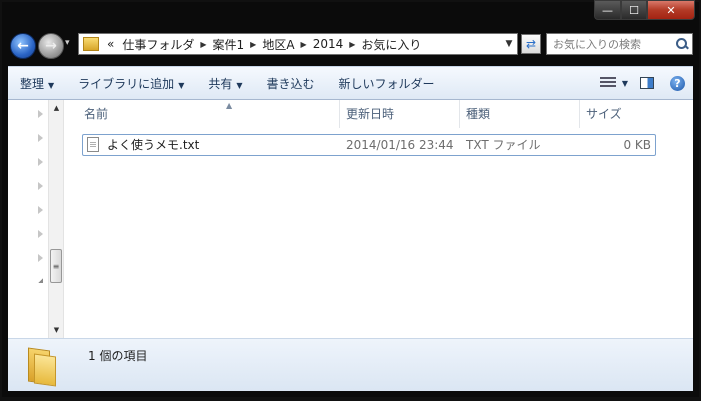 The height and width of the screenshot is (401, 701). I want to click on column-headers: 名前 ▲ 更新日時 種類 サイズ, so click(378, 114).